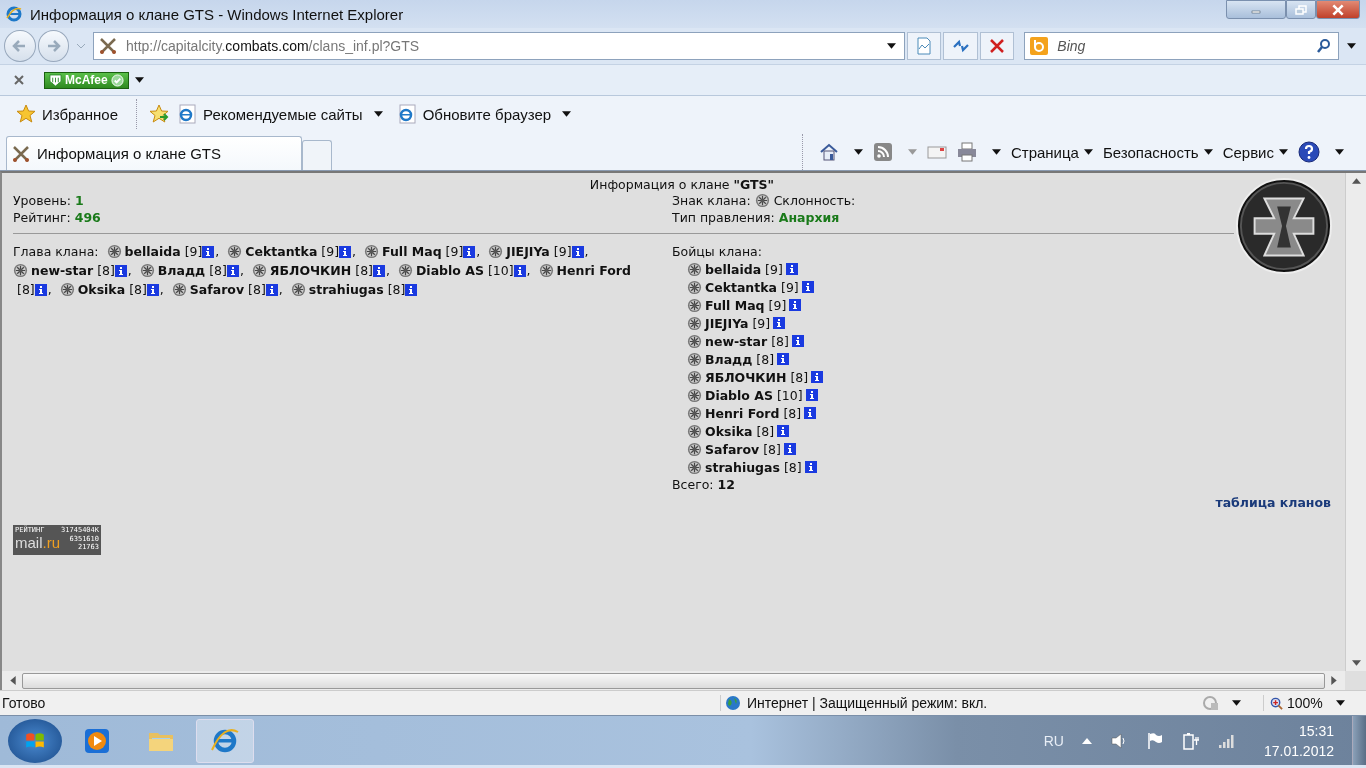 The width and height of the screenshot is (1366, 768). What do you see at coordinates (1338, 9) in the screenshot?
I see `close-button` at bounding box center [1338, 9].